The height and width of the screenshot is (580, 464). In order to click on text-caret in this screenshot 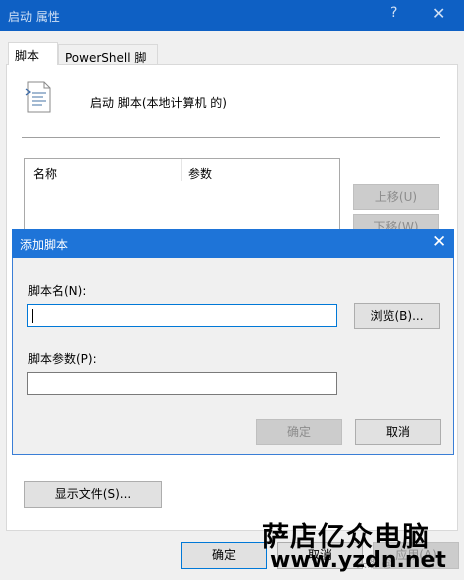, I will do `click(32, 316)`.